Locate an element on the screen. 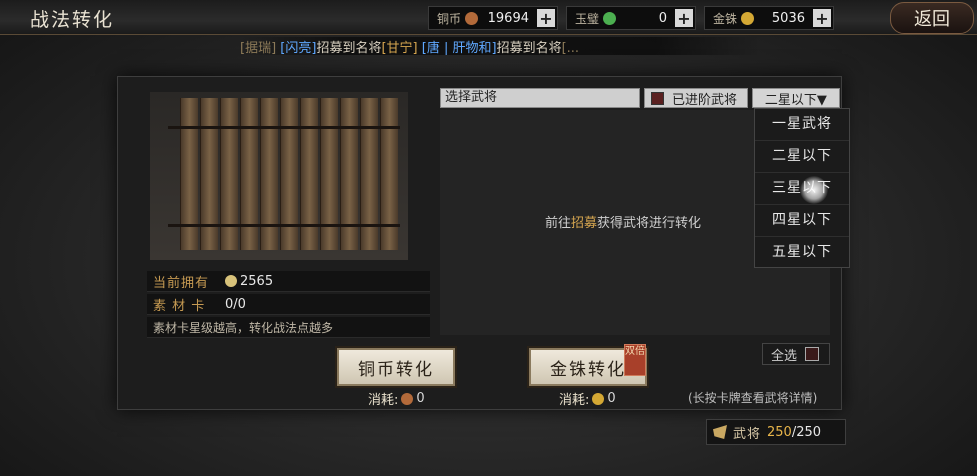 The image size is (977, 476). copper-coin-icon is located at coordinates (472, 18).